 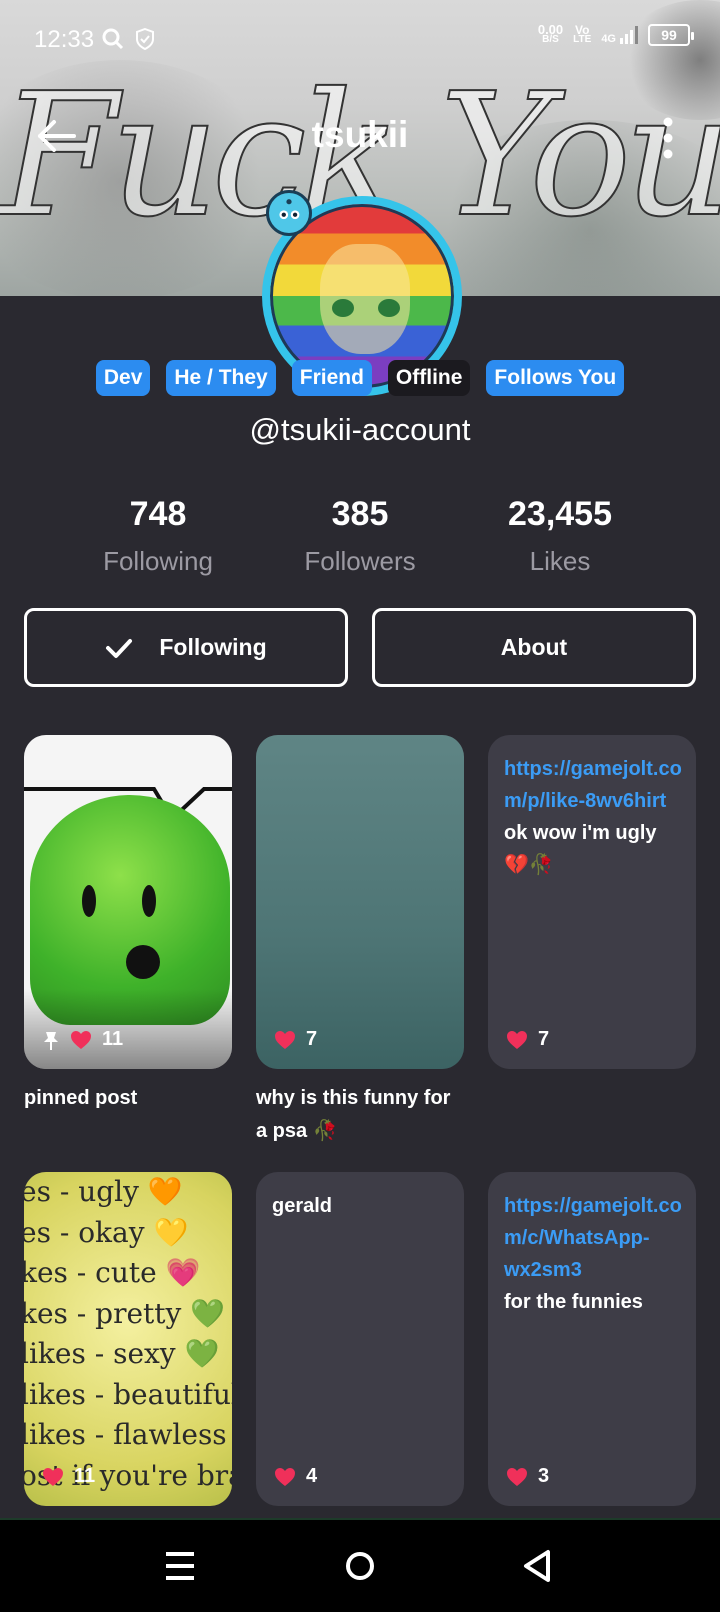 What do you see at coordinates (560, 514) in the screenshot?
I see `likes-count: 23,455` at bounding box center [560, 514].